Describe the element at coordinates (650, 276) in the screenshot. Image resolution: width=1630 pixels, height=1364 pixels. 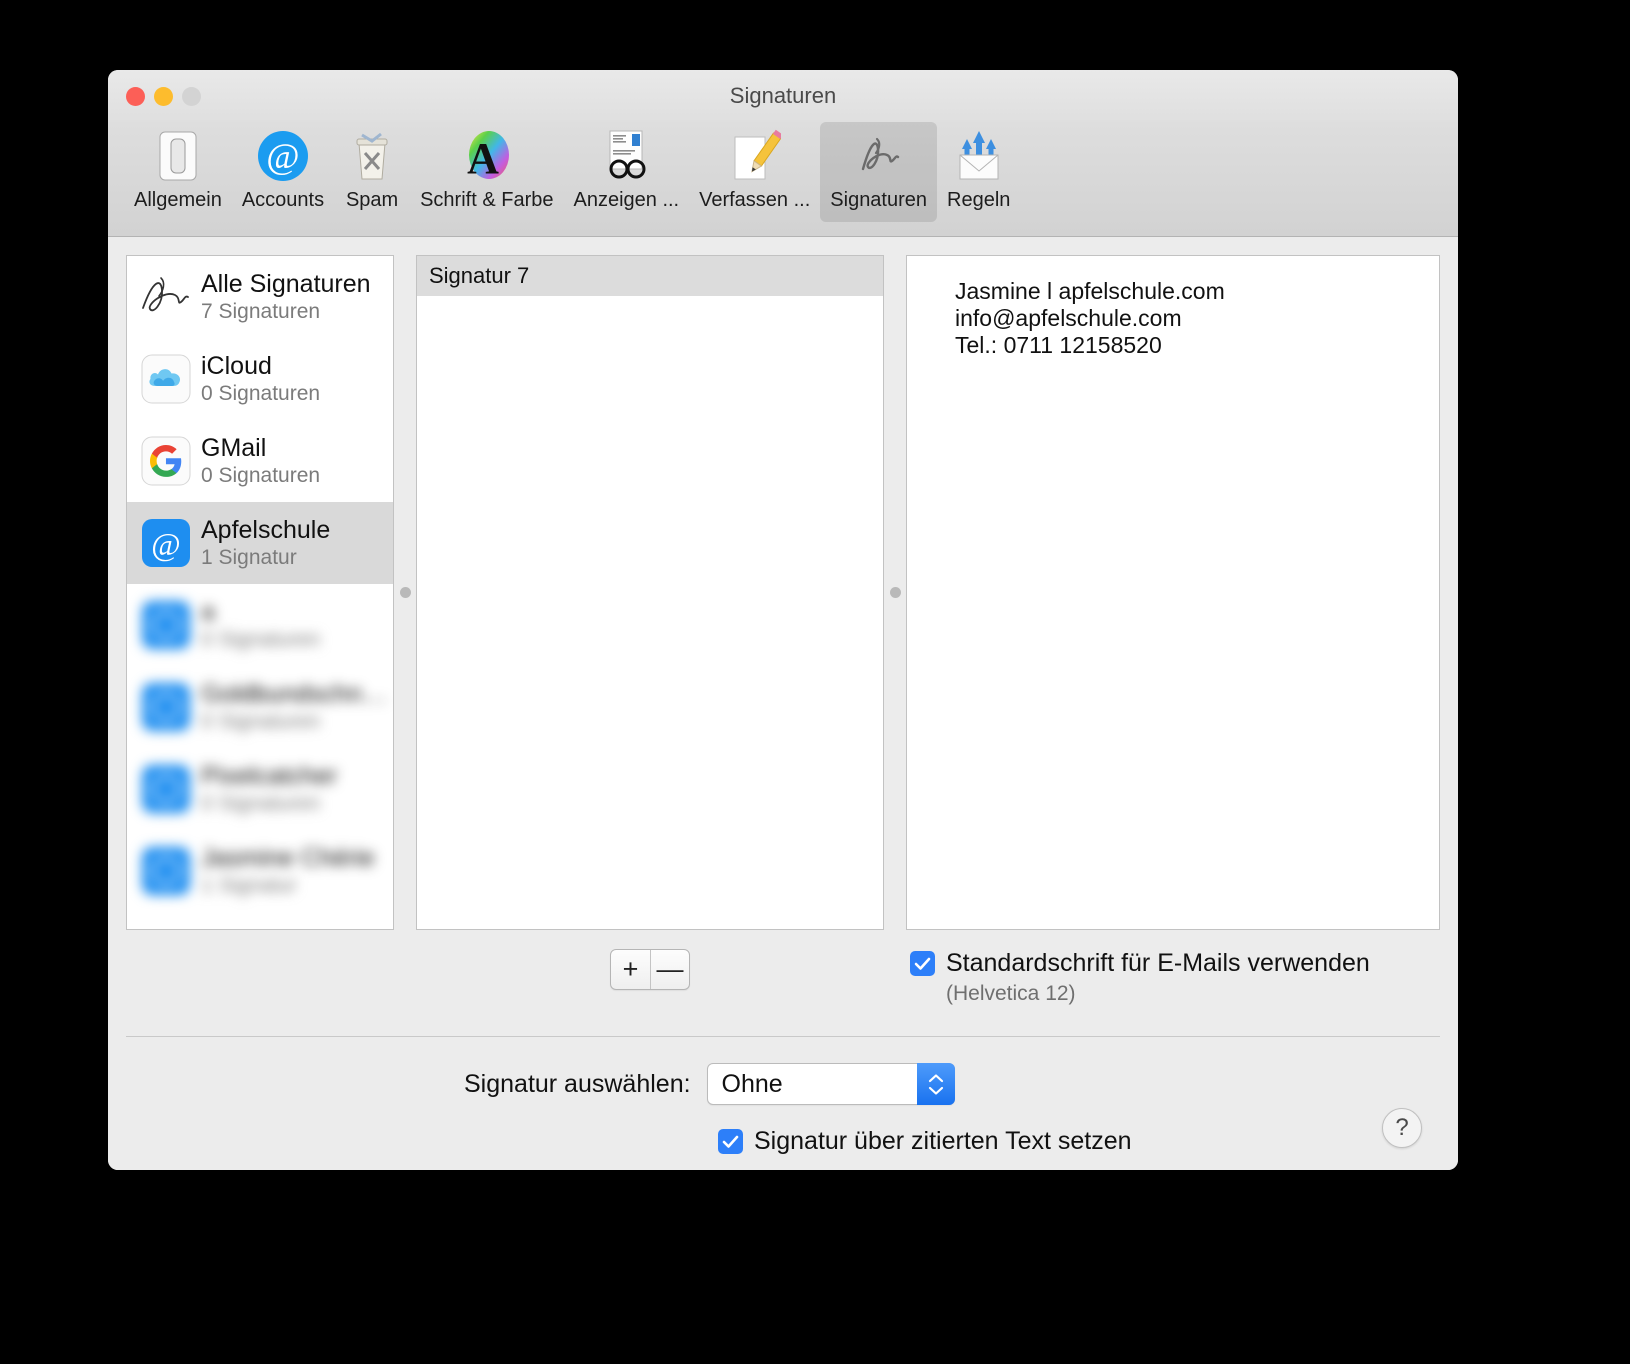
I see `signature-list-item: Signatur 7` at that location.